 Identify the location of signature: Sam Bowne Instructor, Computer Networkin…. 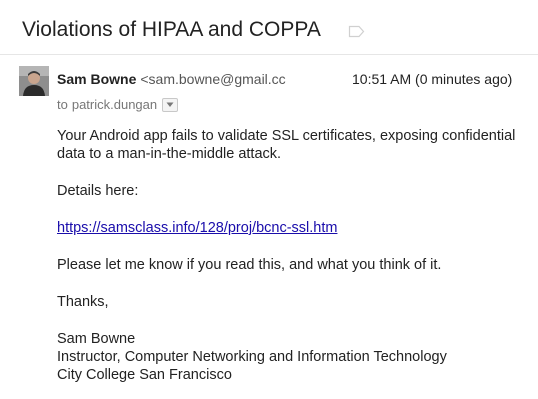
(292, 357).